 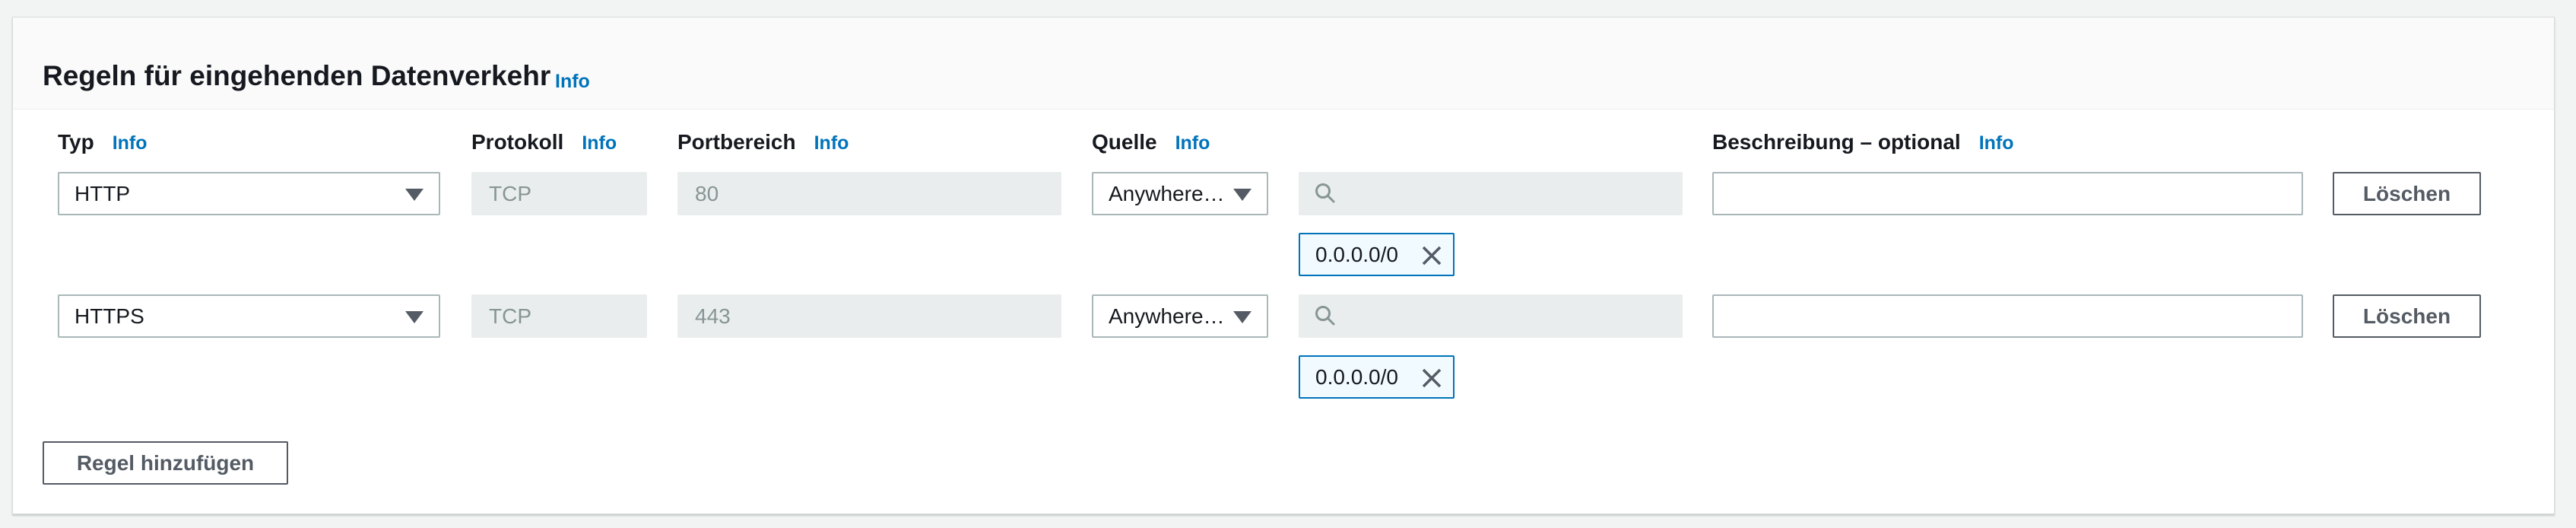 I want to click on rule-2-delete-button: Löschen, so click(x=2407, y=316).